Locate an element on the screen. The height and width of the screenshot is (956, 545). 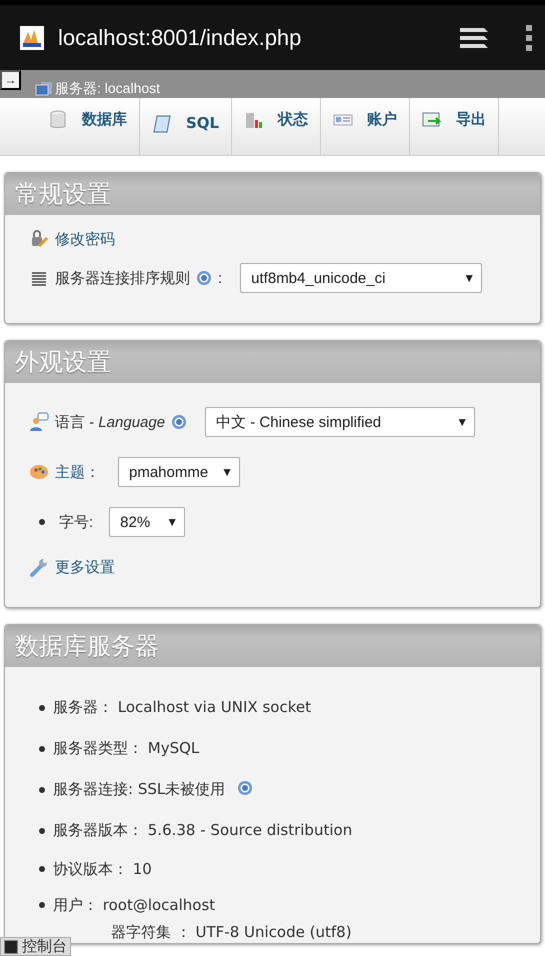
dropdown: 82% ▼ is located at coordinates (147, 522).